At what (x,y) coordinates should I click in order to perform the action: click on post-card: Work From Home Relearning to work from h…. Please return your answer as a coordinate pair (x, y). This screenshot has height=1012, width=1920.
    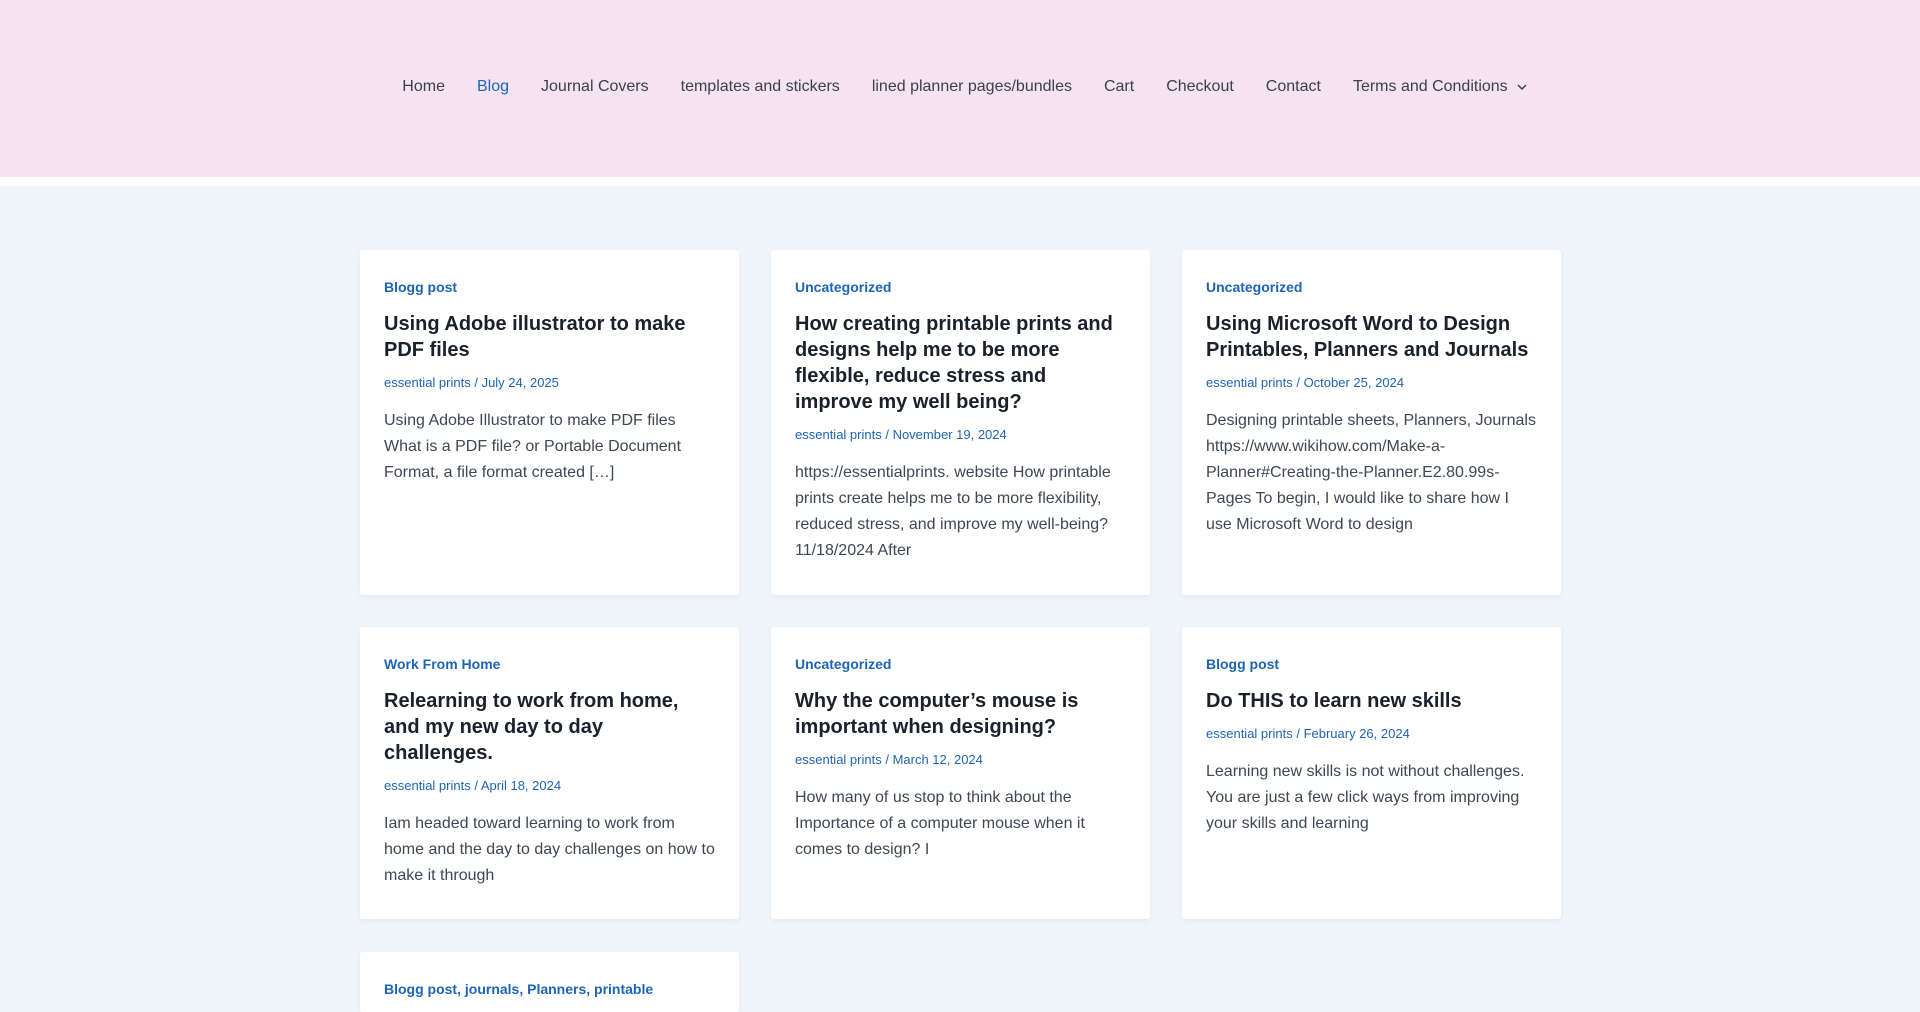
    Looking at the image, I should click on (549, 773).